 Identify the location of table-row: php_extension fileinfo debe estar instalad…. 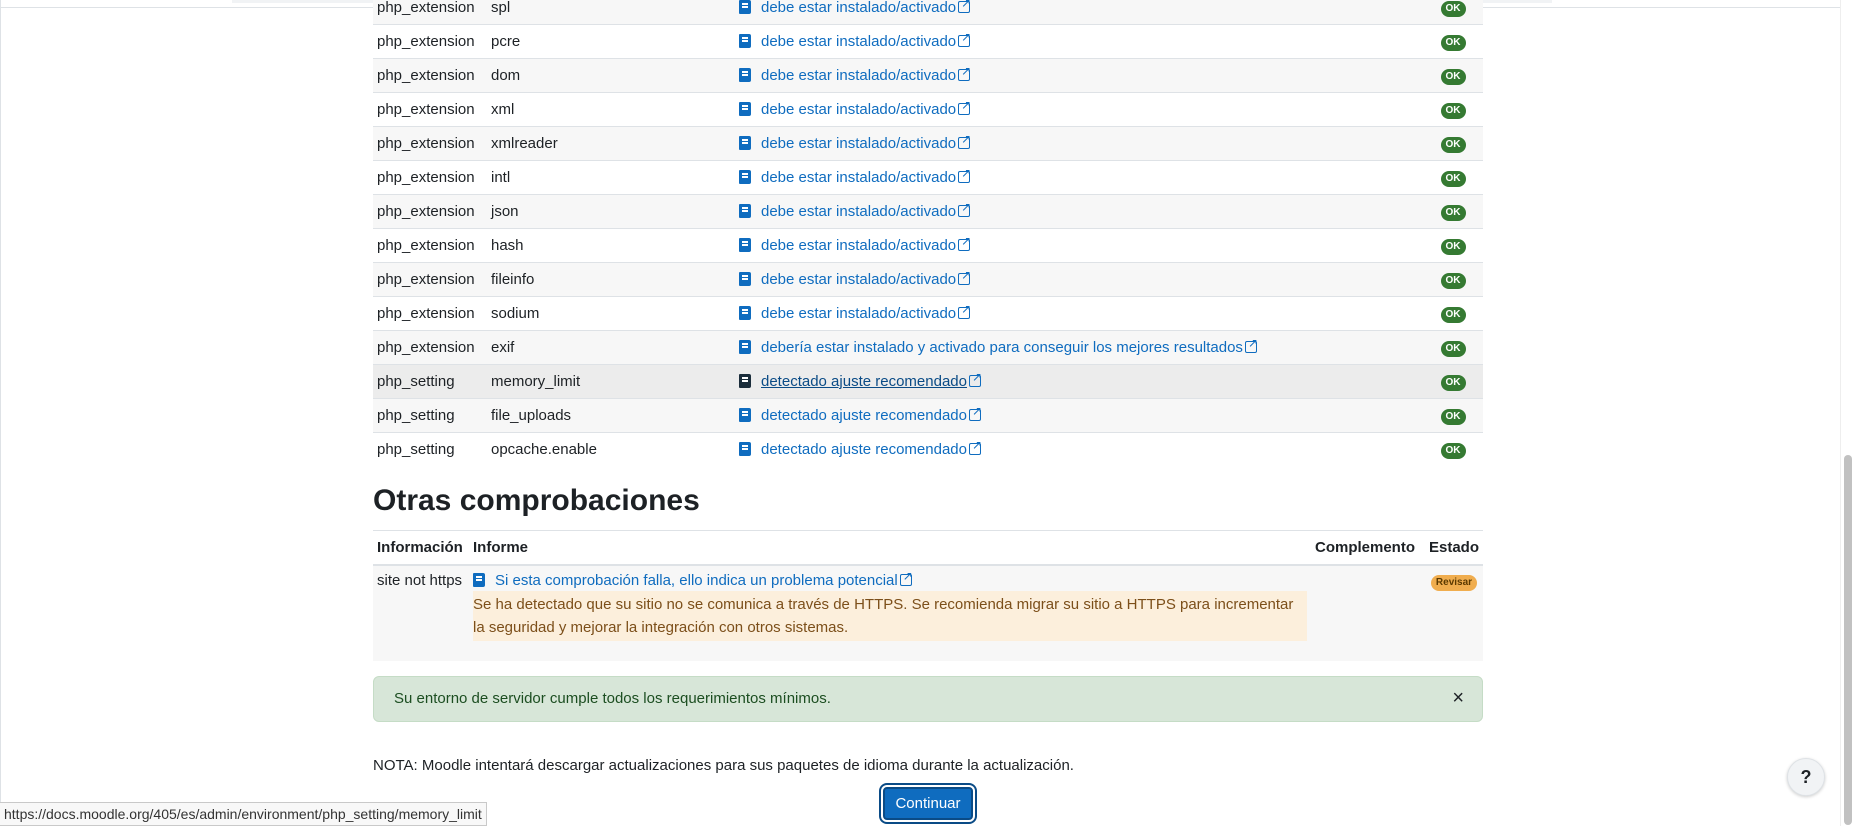
(928, 279).